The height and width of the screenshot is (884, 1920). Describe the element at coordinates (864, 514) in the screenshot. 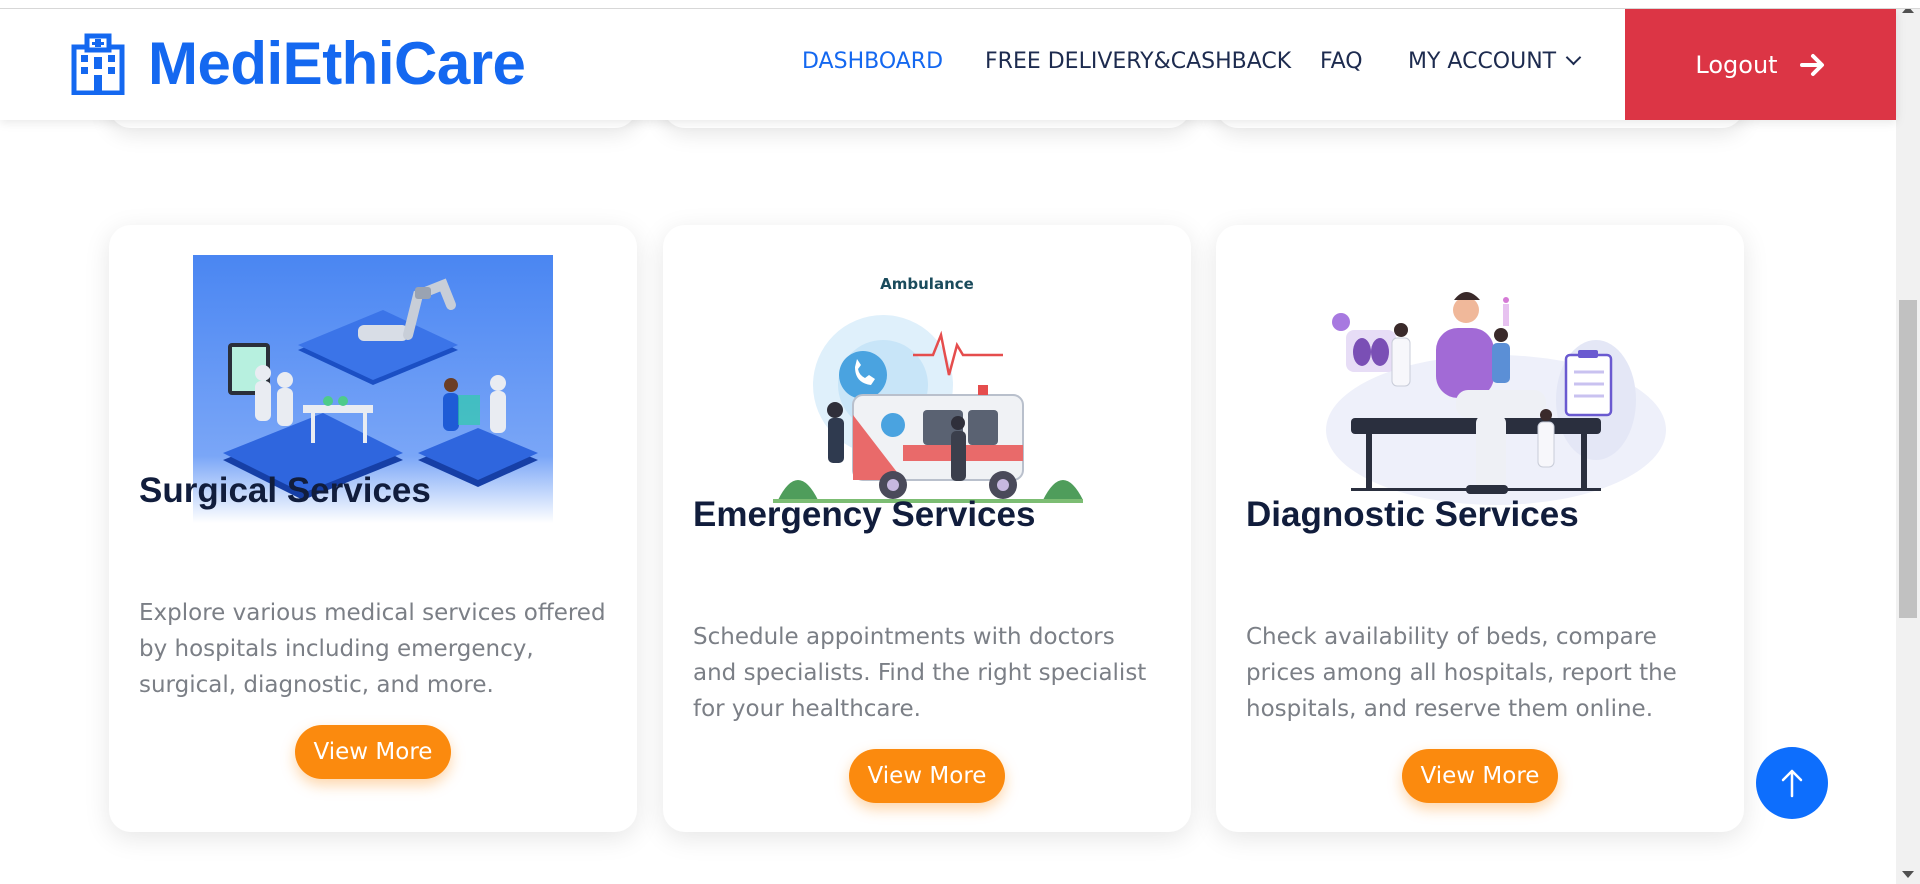

I see `card-title: Emergency Services` at that location.